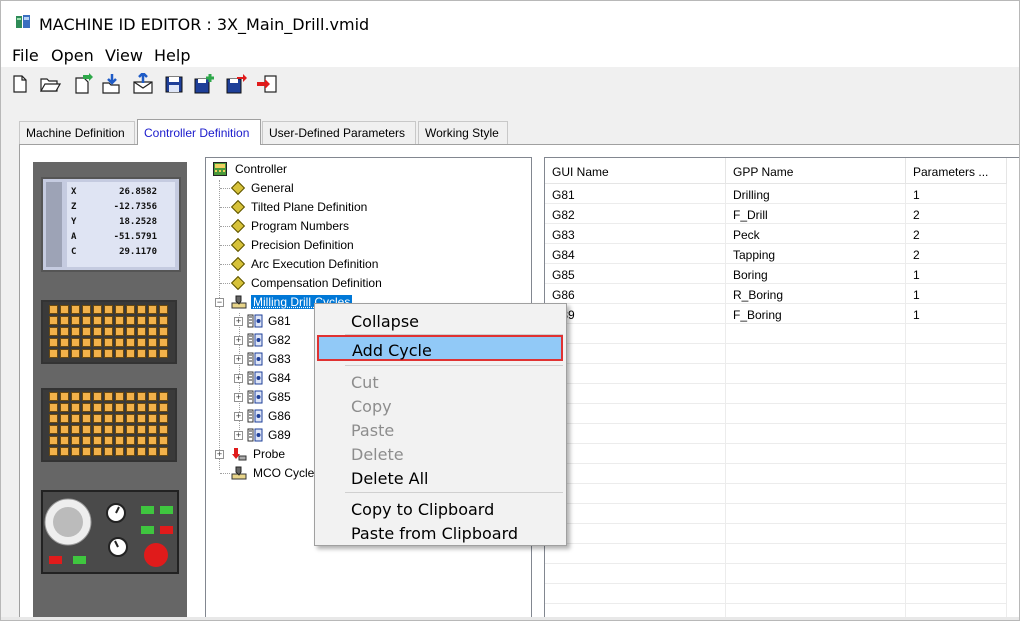 Image resolution: width=1020 pixels, height=621 pixels. Describe the element at coordinates (255, 416) in the screenshot. I see `cycle-icon` at that location.